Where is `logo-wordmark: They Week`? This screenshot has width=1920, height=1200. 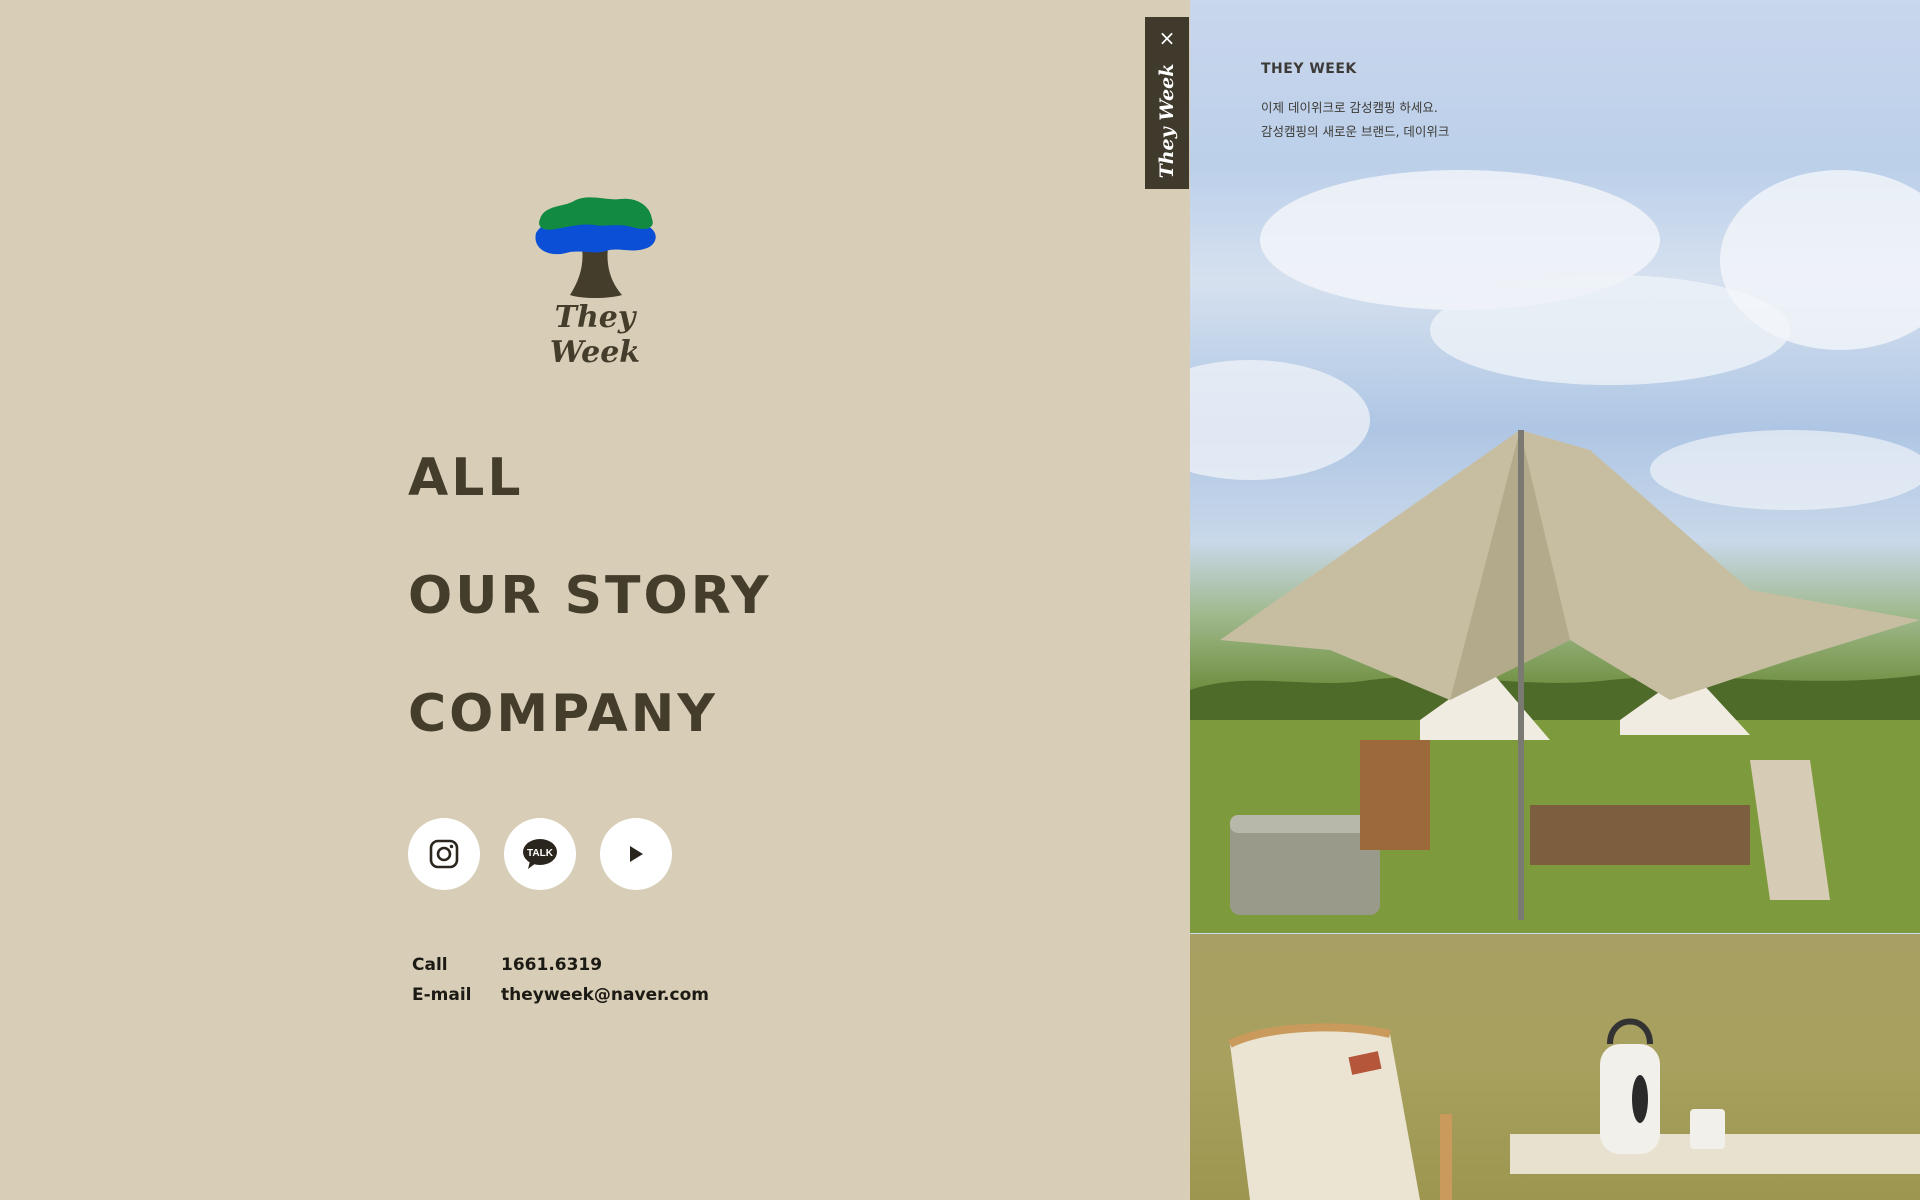 logo-wordmark: They Week is located at coordinates (595, 335).